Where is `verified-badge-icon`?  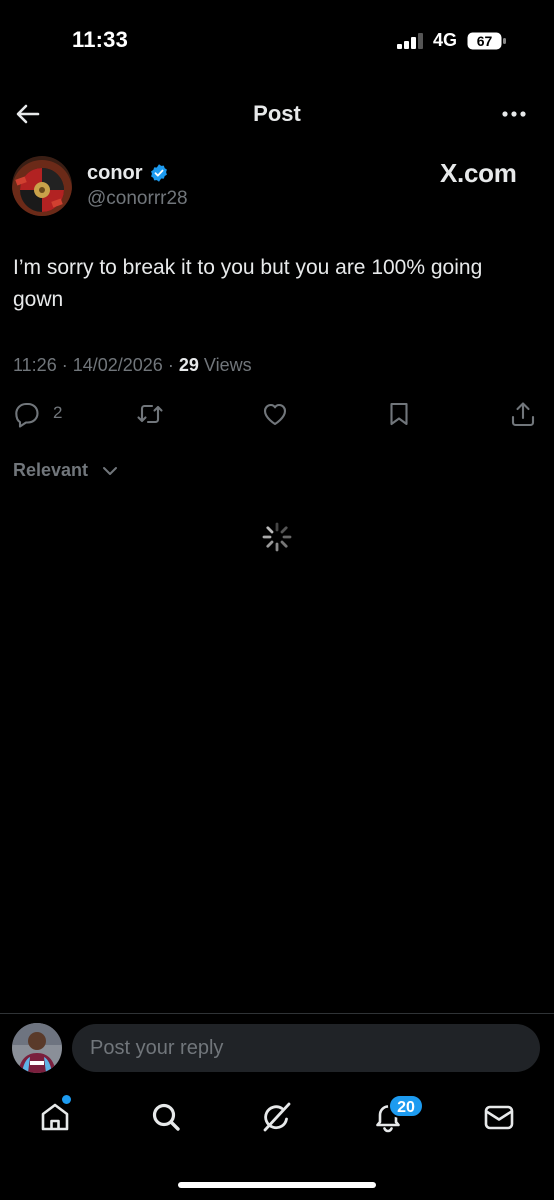 verified-badge-icon is located at coordinates (159, 173).